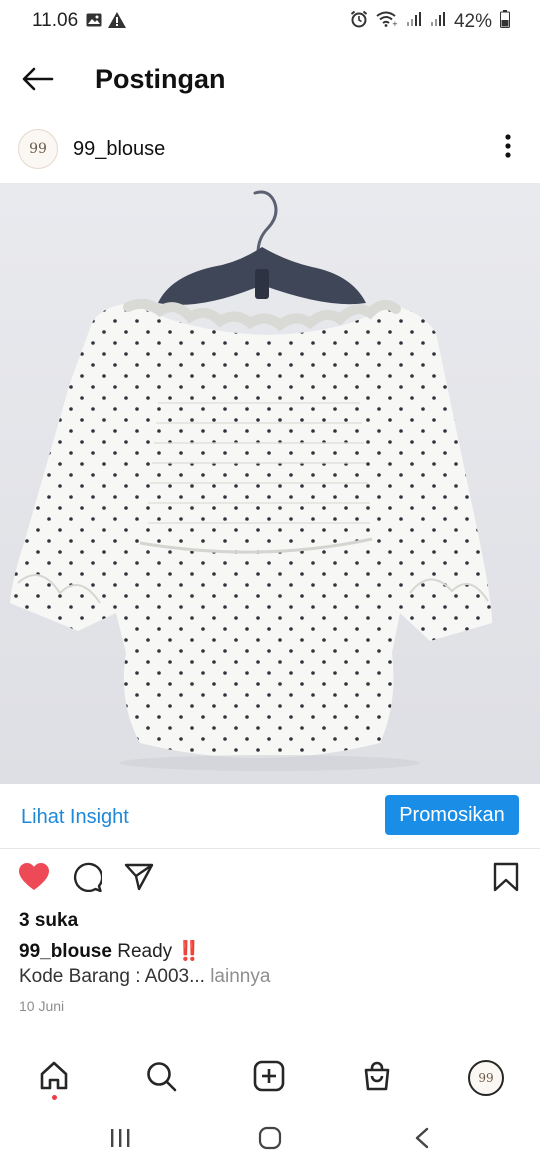  I want to click on double-exclamation-icon: ‼️, so click(189, 951).